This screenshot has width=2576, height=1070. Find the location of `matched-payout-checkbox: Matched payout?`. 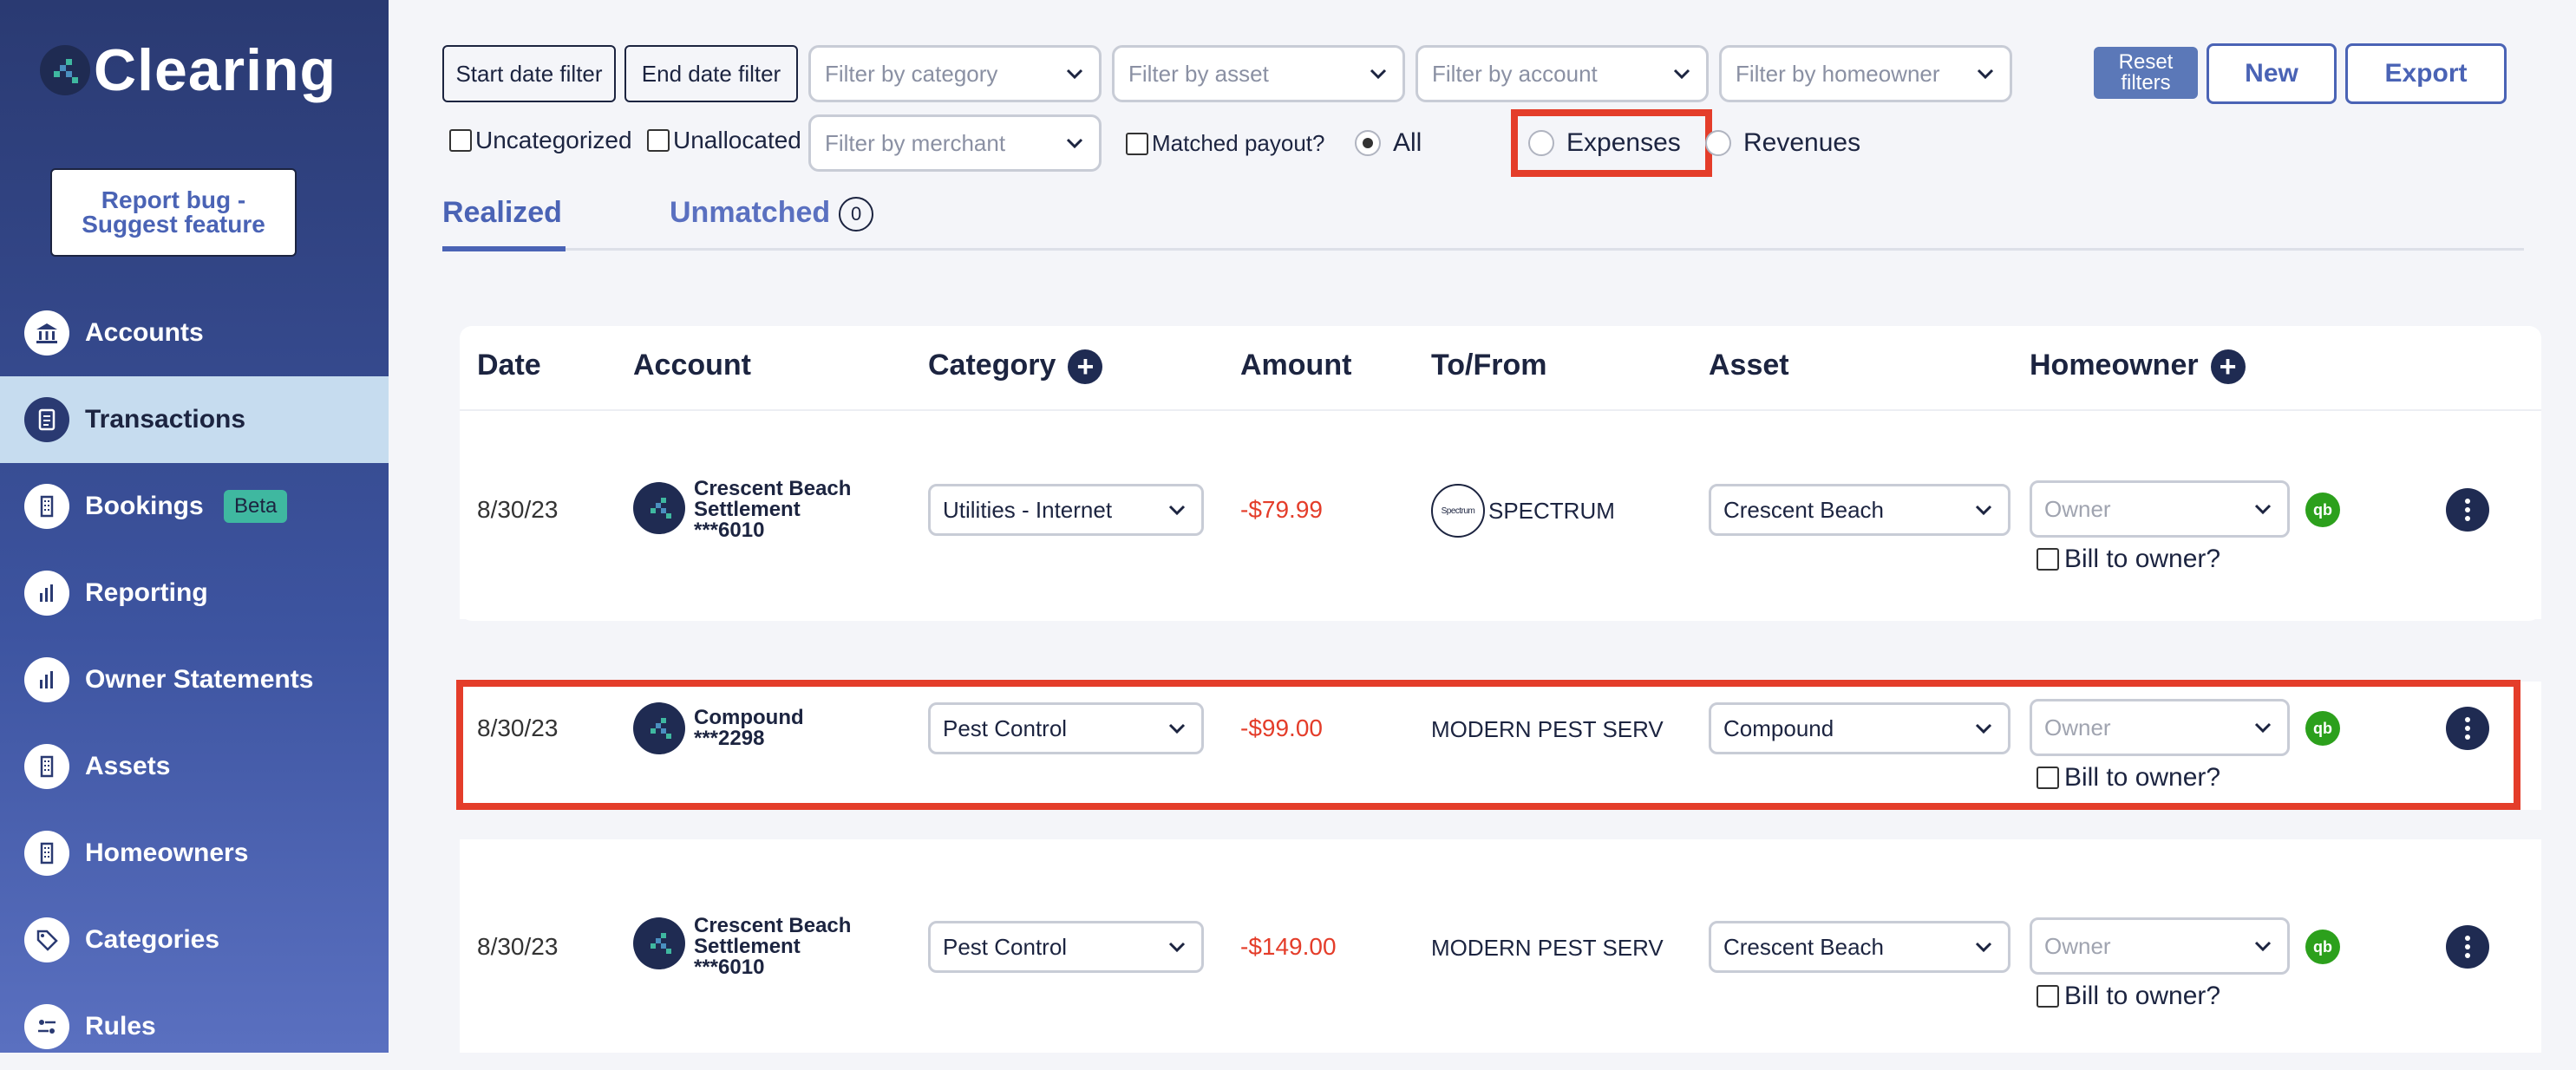

matched-payout-checkbox: Matched payout? is located at coordinates (1225, 144).